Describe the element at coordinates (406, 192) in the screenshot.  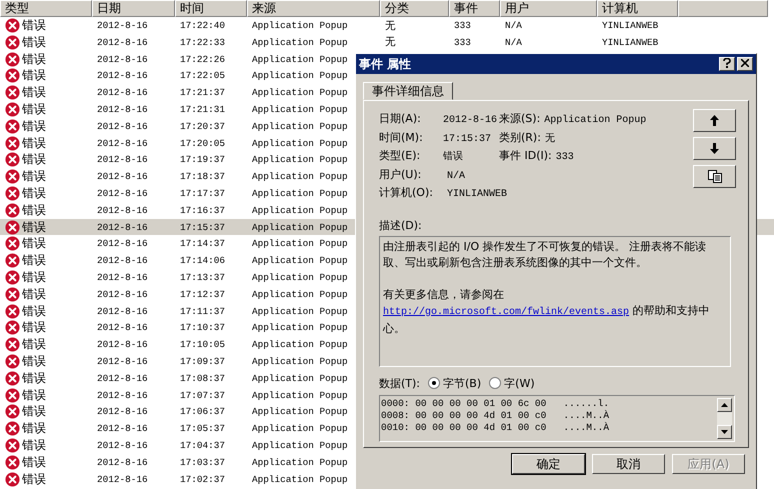
I see `field-label: 计算机(O):` at that location.